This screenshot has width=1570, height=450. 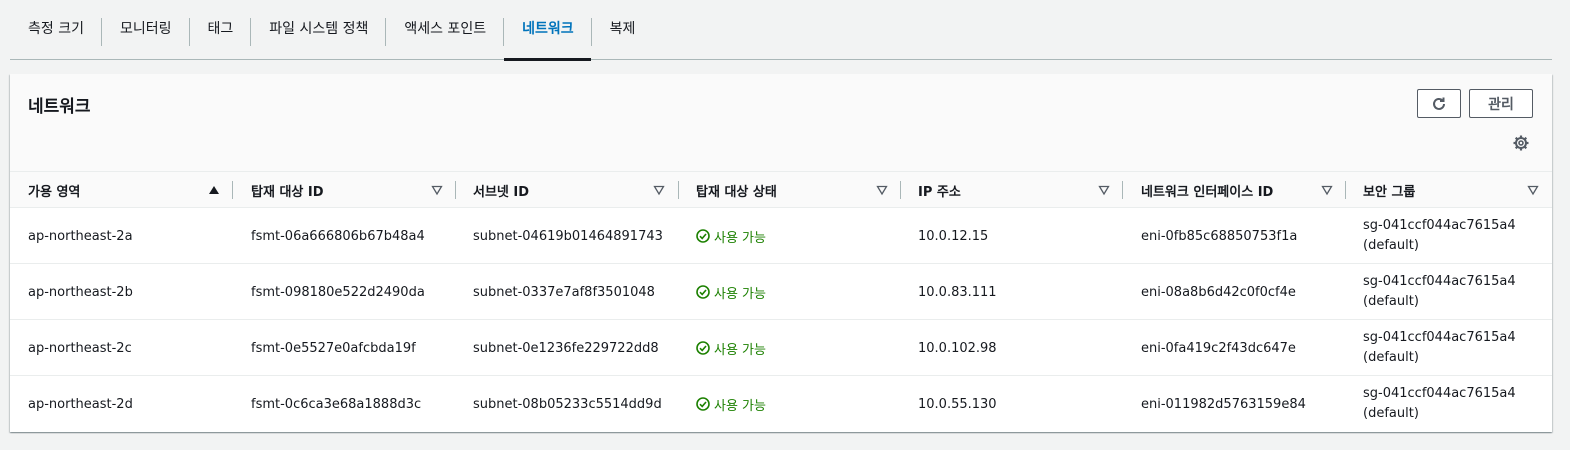 I want to click on tab-label: 모니터링, so click(x=145, y=29).